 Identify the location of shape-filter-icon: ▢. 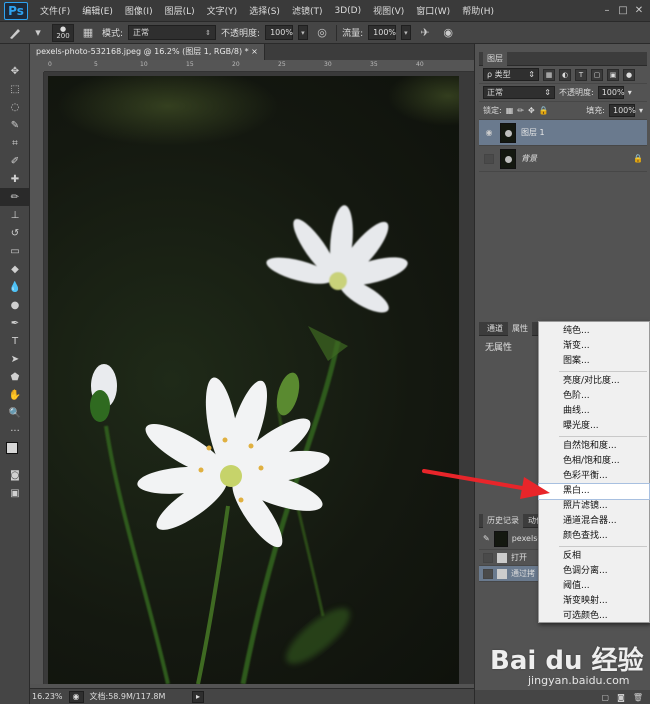
(597, 74).